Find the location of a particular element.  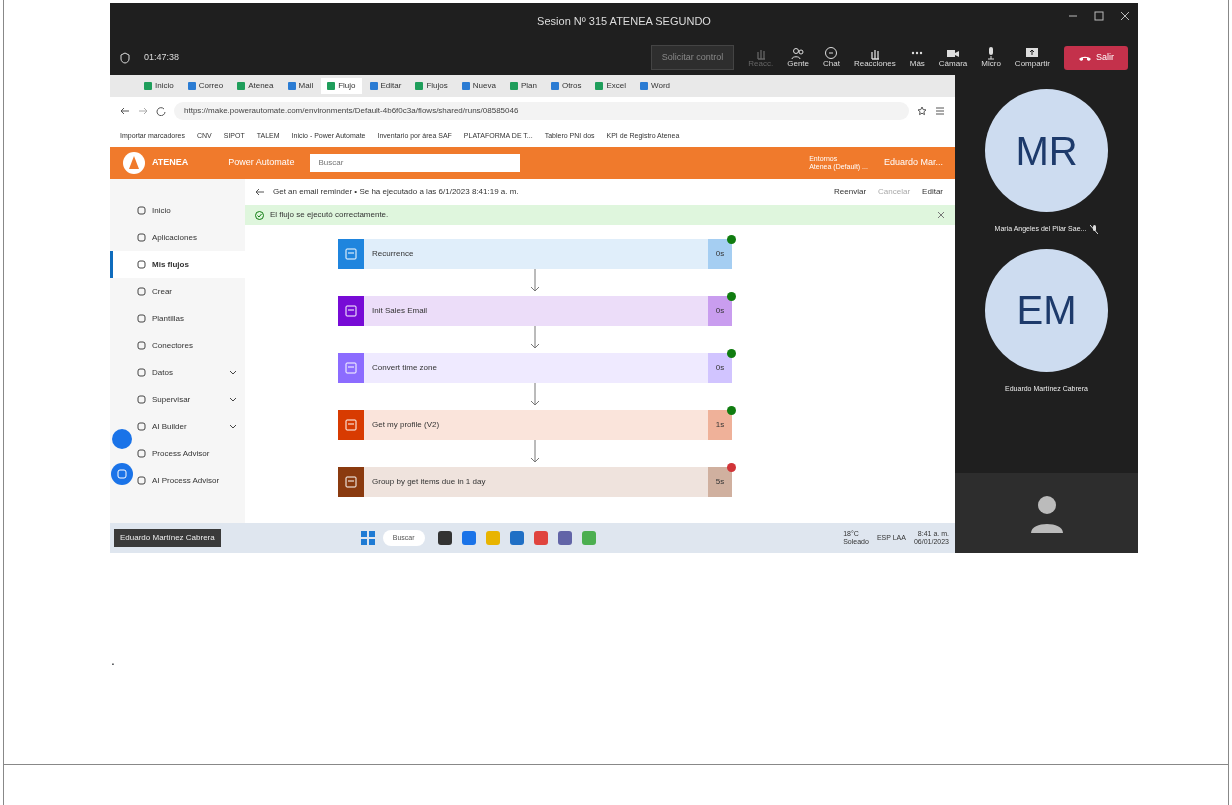

toolbar-button: Cámara is located at coordinates (953, 57).